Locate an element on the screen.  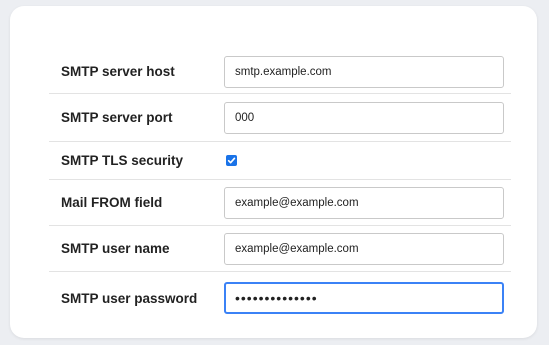
mail-from-label: Mail FROM field is located at coordinates (112, 202).